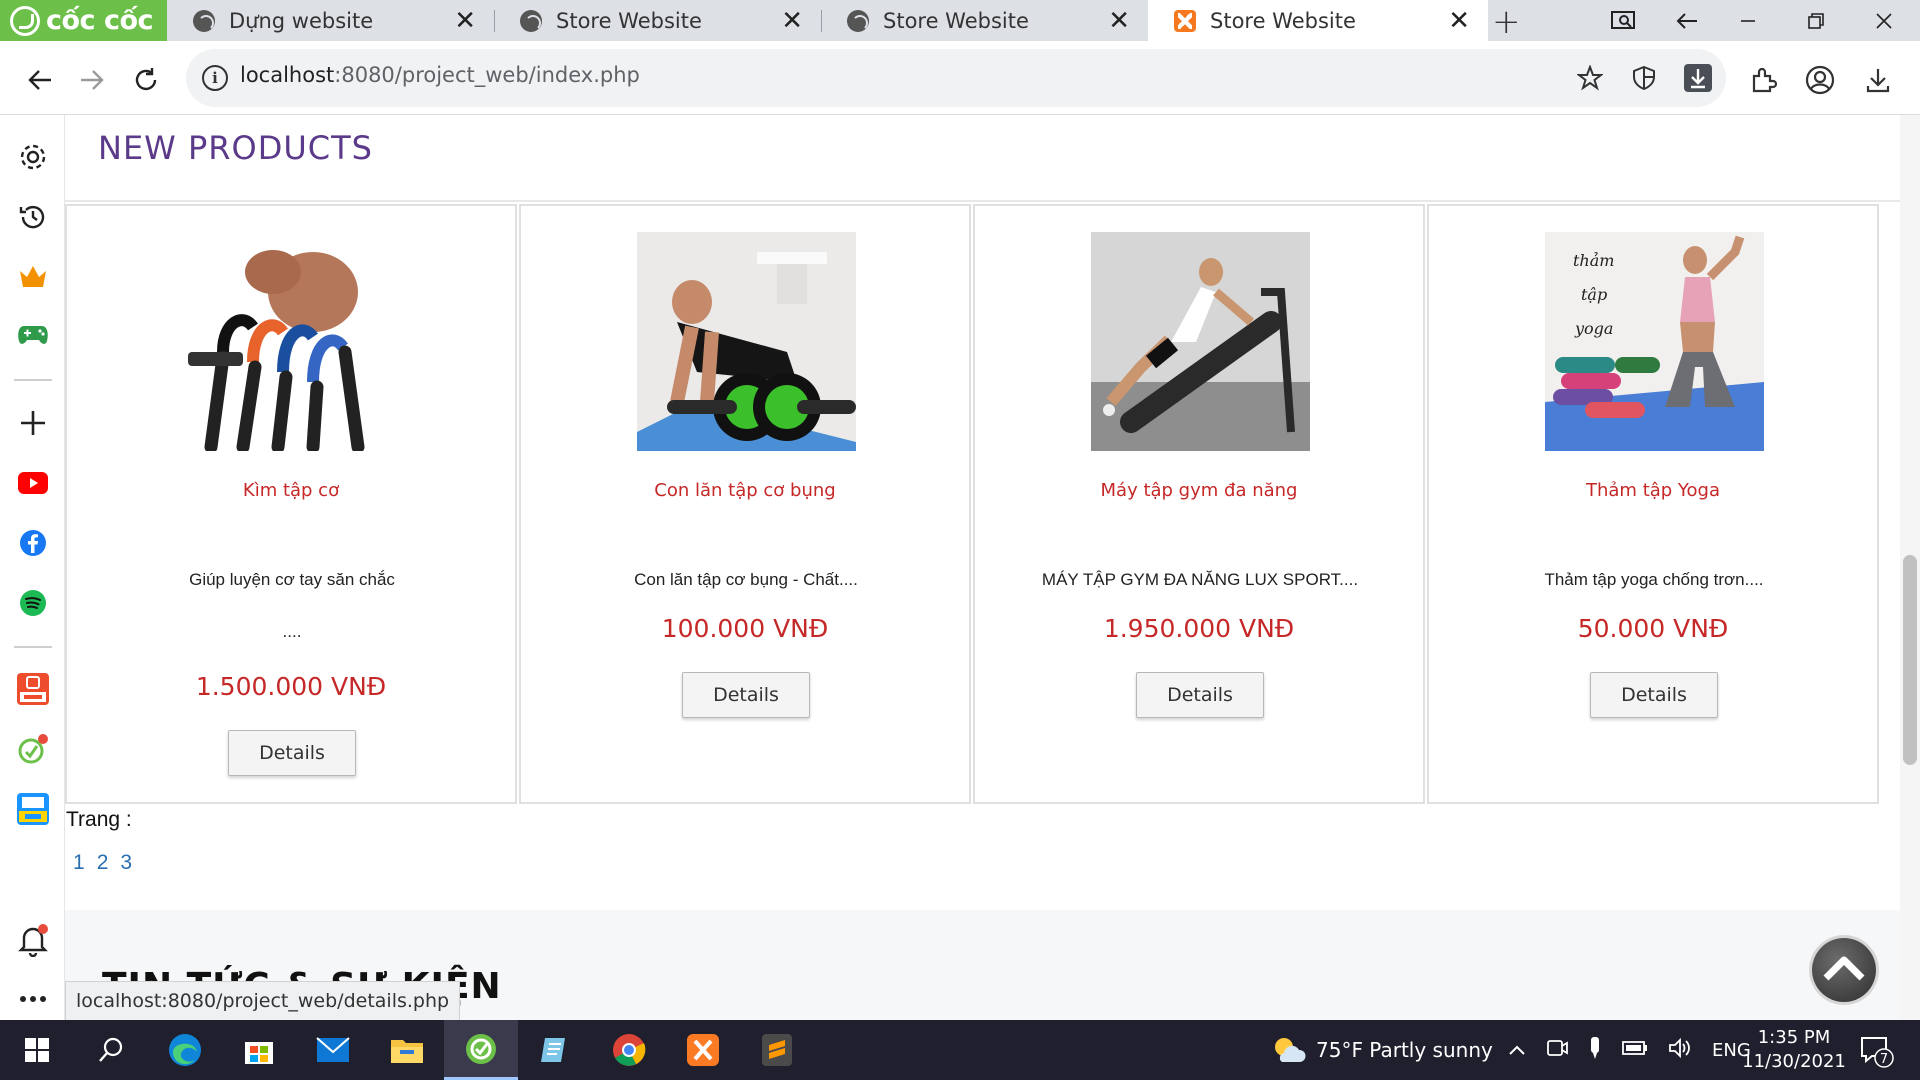  I want to click on shield-icon, so click(1644, 78).